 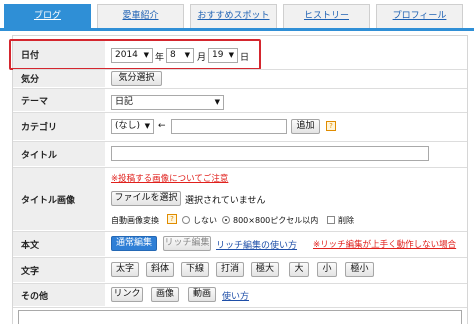 What do you see at coordinates (165, 294) in the screenshot?
I see `image-button: 画像` at bounding box center [165, 294].